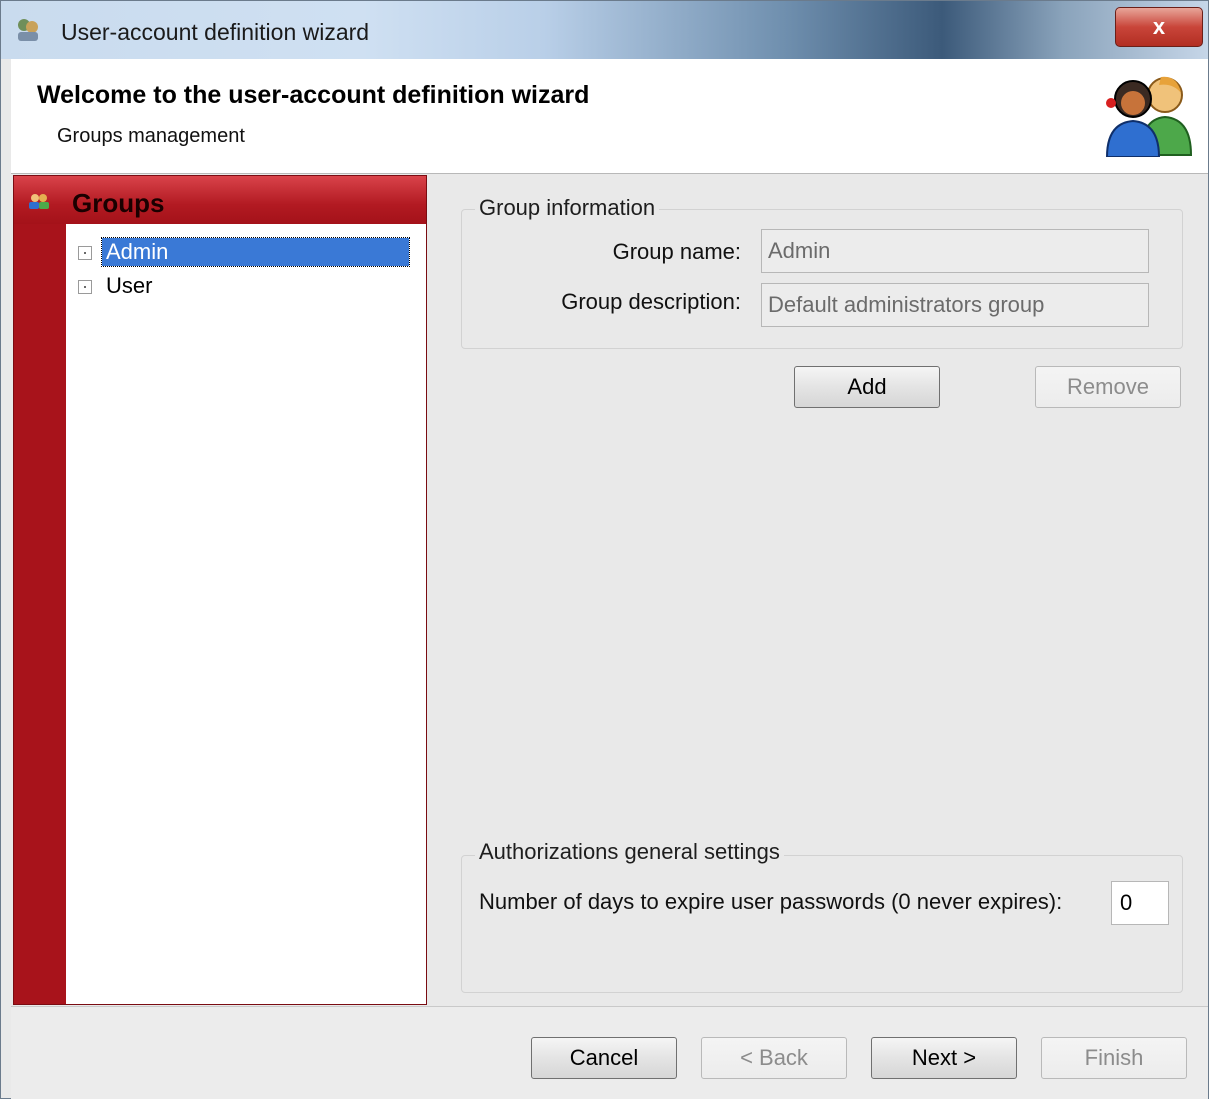  Describe the element at coordinates (955, 305) in the screenshot. I see `group-description-field` at that location.